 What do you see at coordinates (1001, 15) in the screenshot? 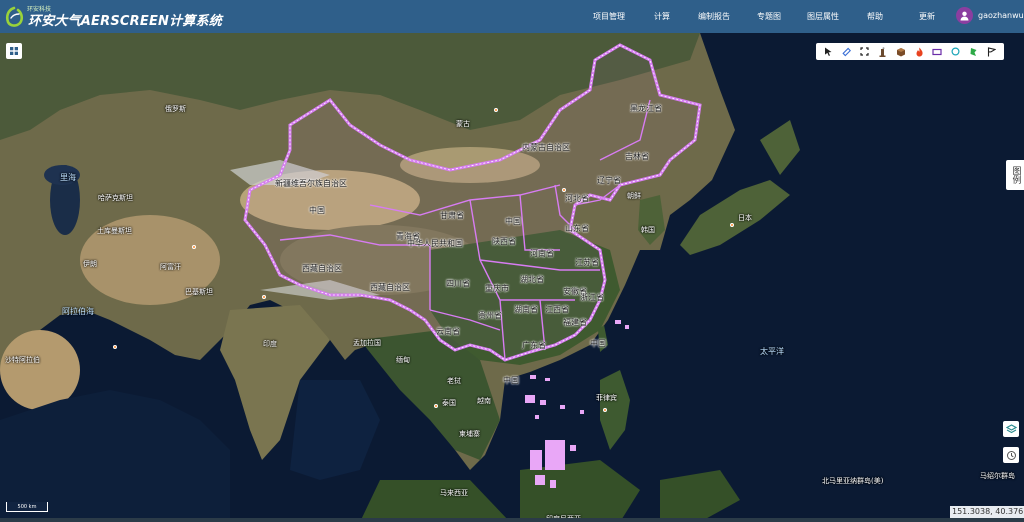
I see `username: gaozhanwu` at bounding box center [1001, 15].